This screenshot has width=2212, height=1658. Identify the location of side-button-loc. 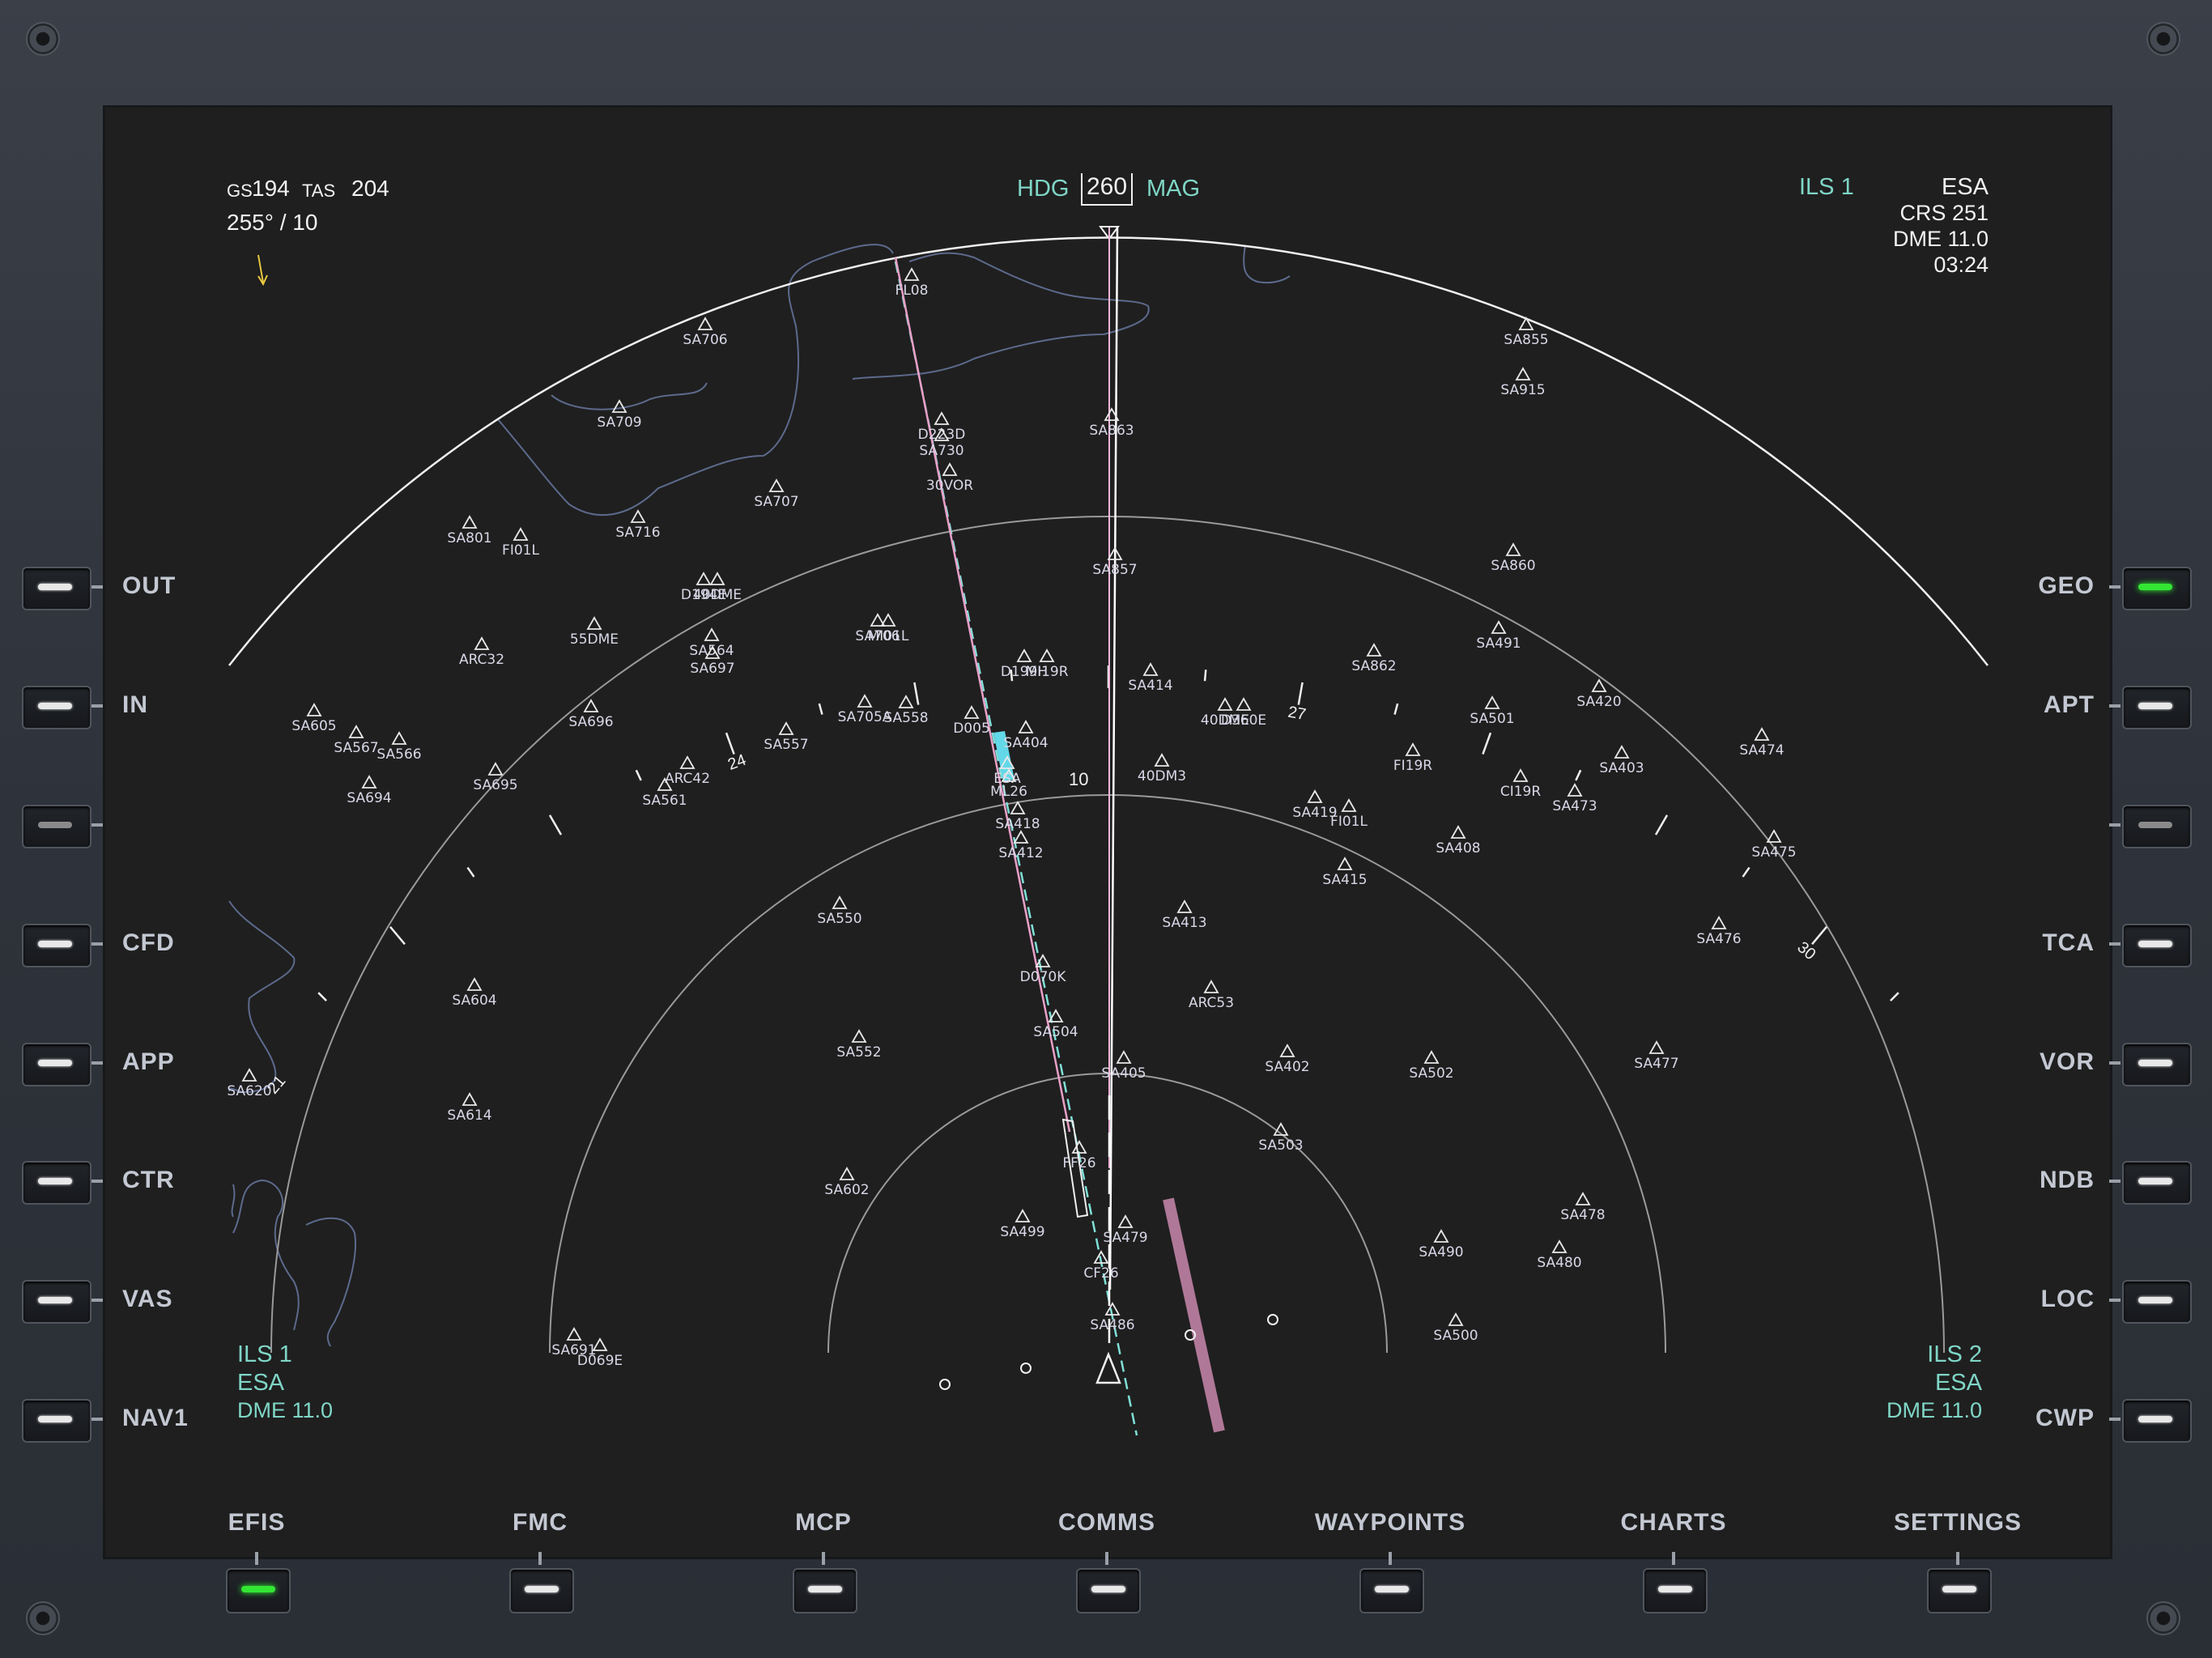
(2157, 1302).